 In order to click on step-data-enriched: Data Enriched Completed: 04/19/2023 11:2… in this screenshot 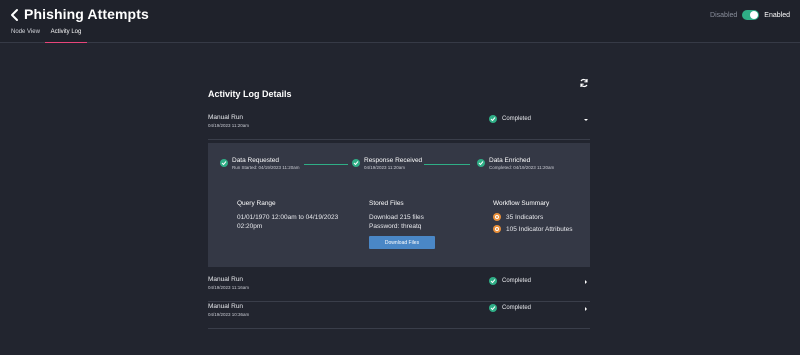, I will do `click(515, 163)`.